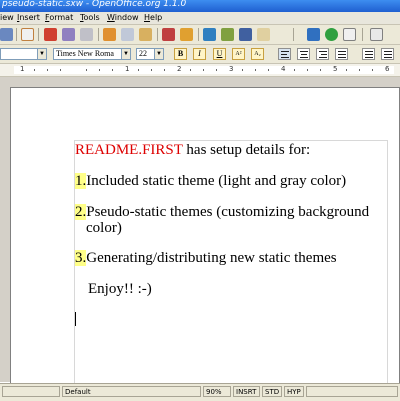 The height and width of the screenshot is (401, 400). Describe the element at coordinates (180, 54) in the screenshot. I see `bold-button: B` at that location.